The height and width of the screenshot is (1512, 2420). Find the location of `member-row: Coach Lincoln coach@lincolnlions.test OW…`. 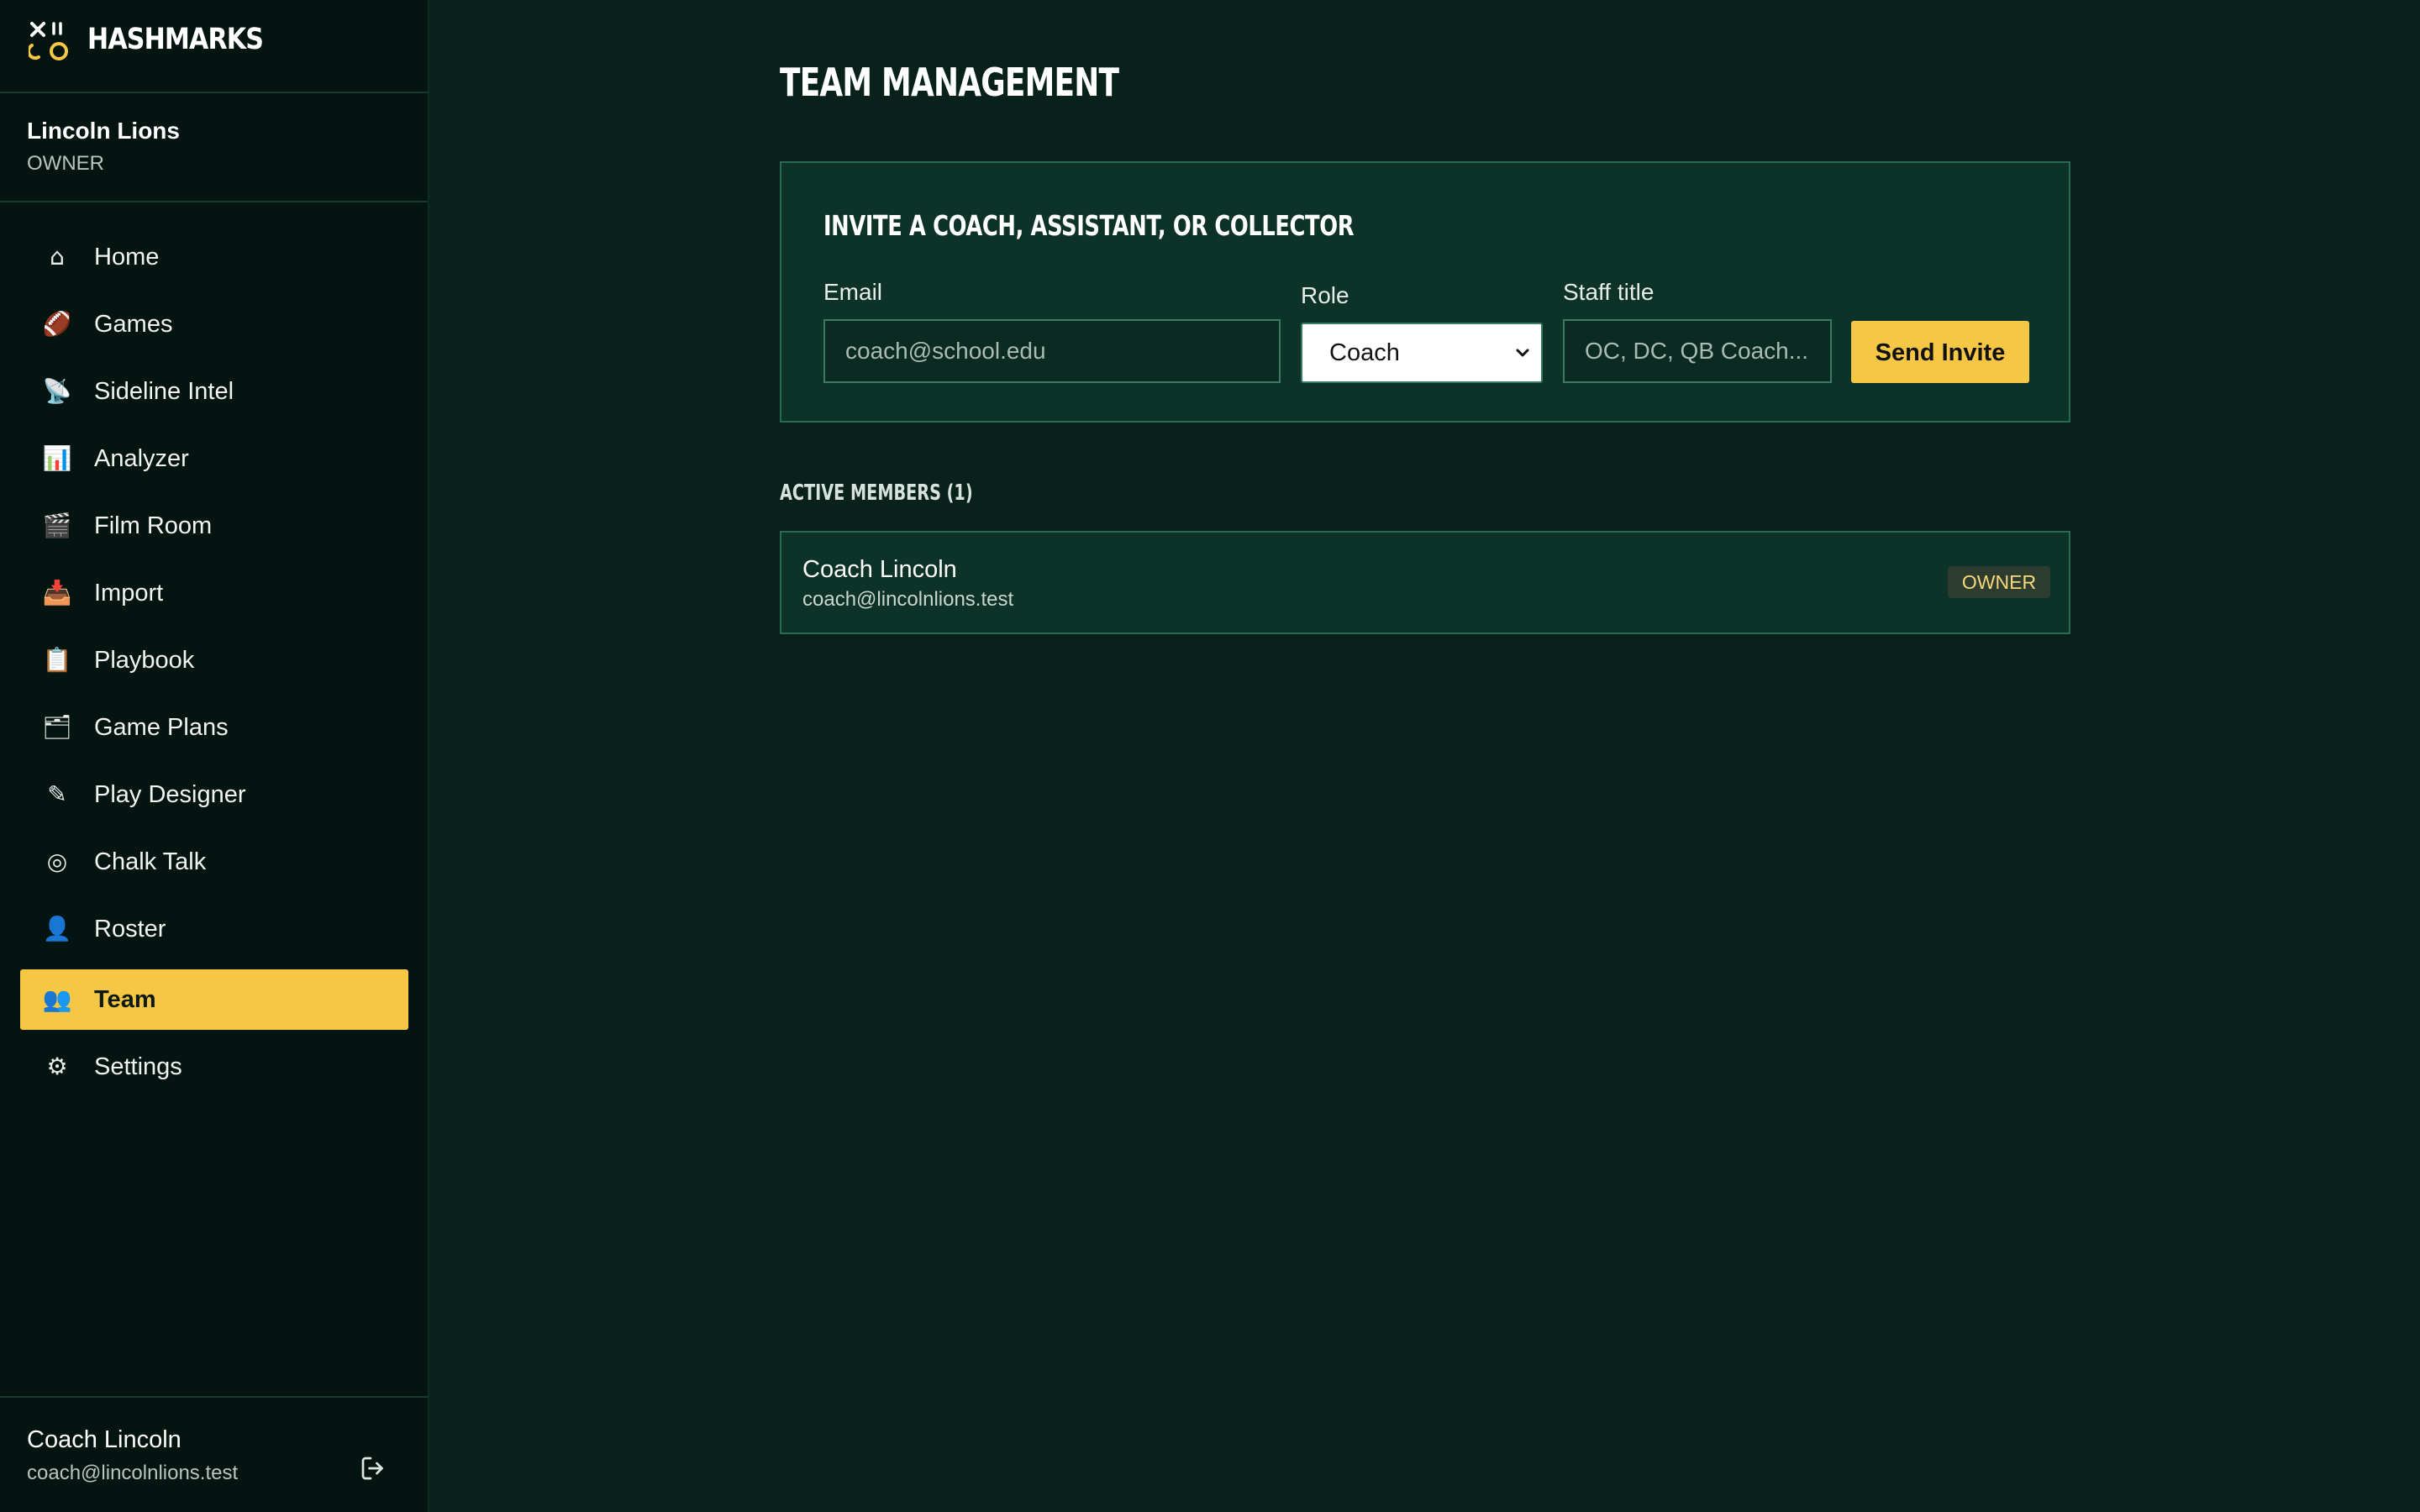

member-row: Coach Lincoln coach@lincolnlions.test OW… is located at coordinates (1425, 582).